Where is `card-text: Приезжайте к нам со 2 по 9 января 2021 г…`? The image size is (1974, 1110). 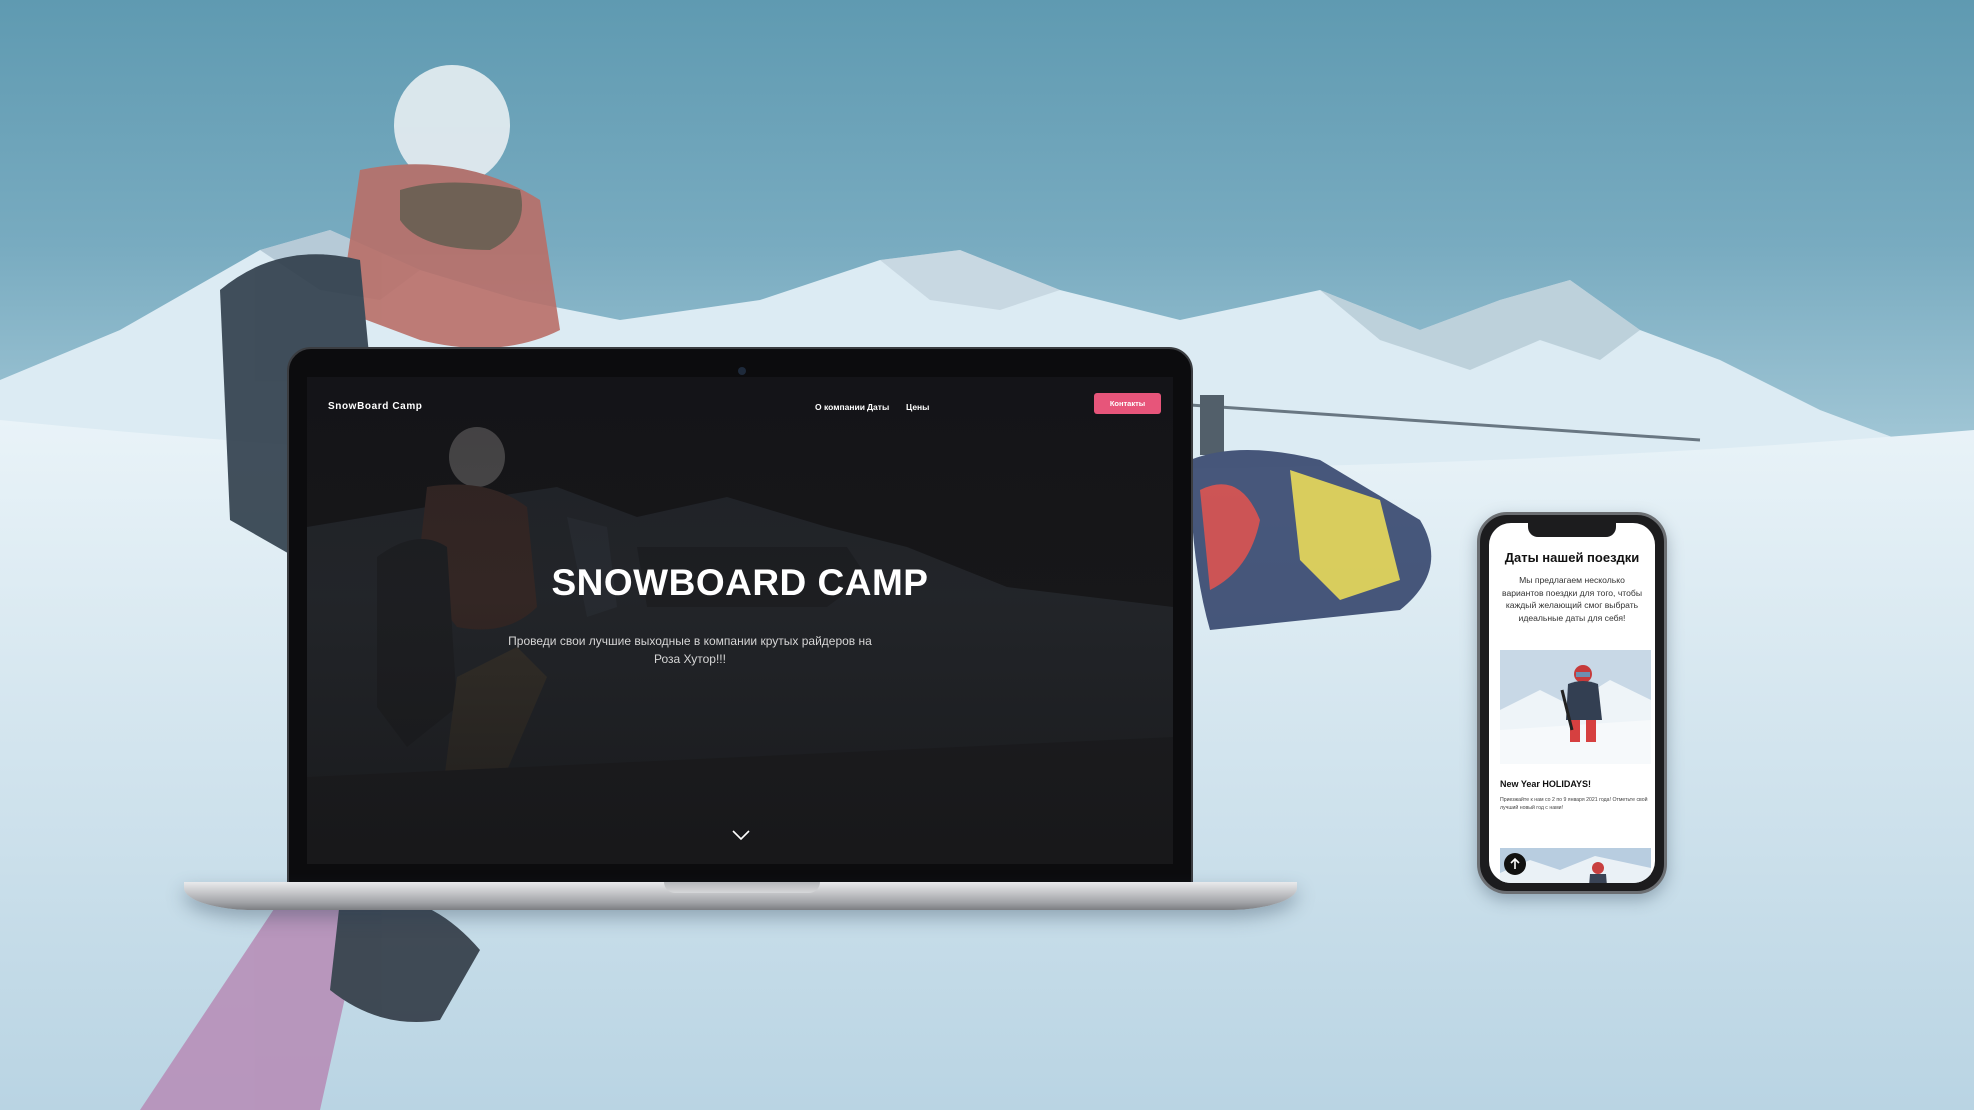 card-text: Приезжайте к нам со 2 по 9 января 2021 г… is located at coordinates (1574, 804).